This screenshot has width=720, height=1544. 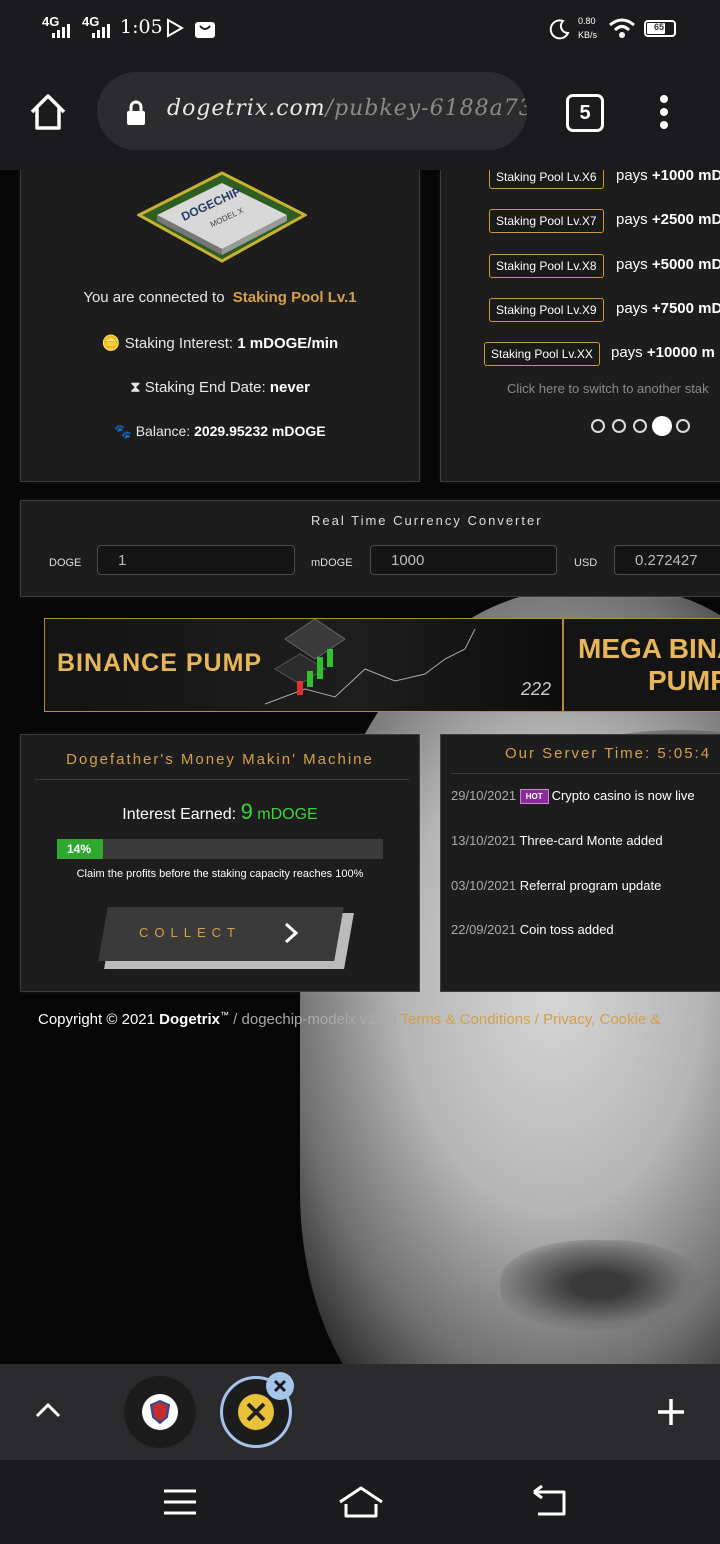 What do you see at coordinates (123, 431) in the screenshot?
I see `paw-icon: 🐾` at bounding box center [123, 431].